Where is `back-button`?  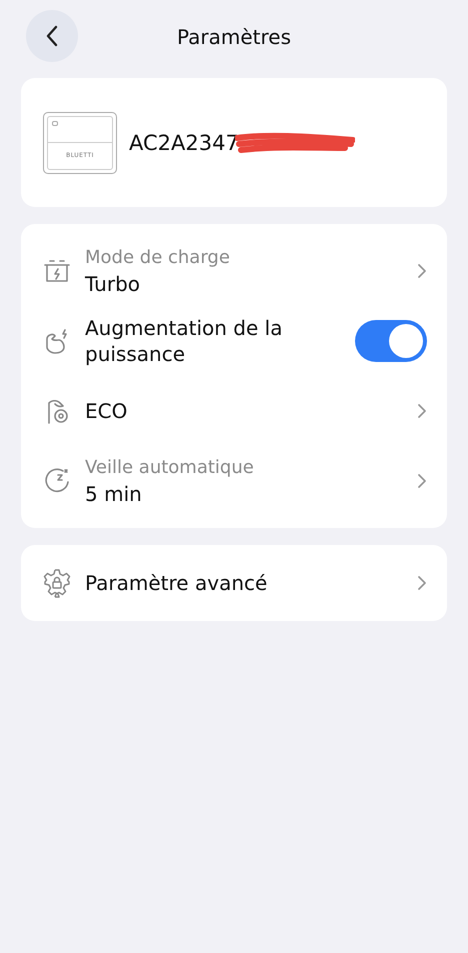
back-button is located at coordinates (52, 36).